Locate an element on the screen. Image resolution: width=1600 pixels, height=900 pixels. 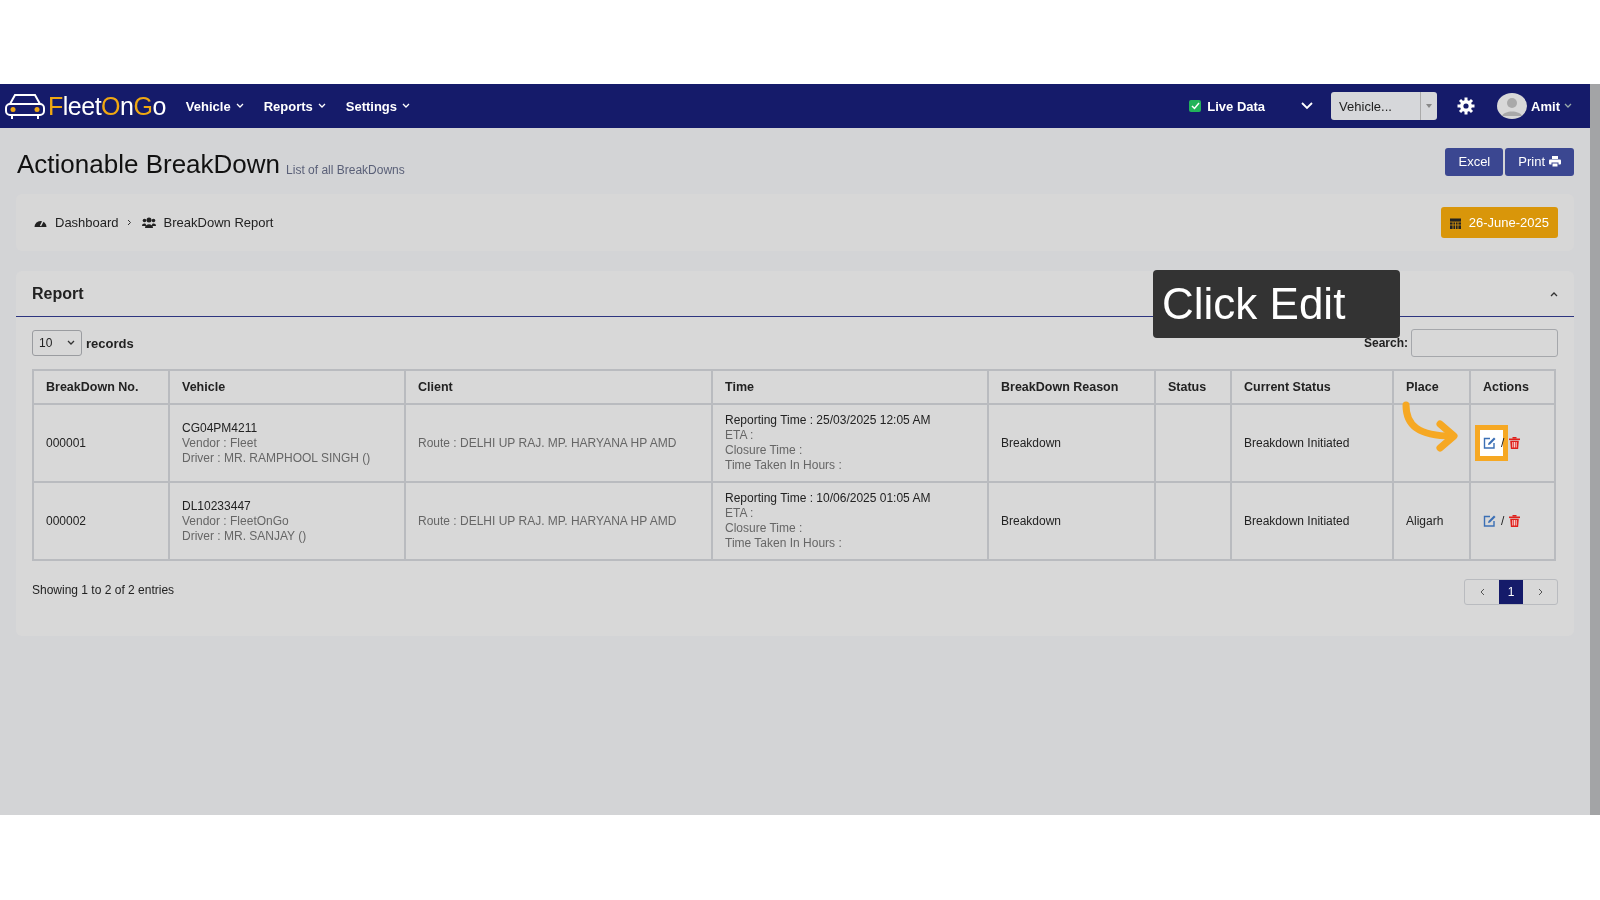
user-name: Amit is located at coordinates (1545, 106).